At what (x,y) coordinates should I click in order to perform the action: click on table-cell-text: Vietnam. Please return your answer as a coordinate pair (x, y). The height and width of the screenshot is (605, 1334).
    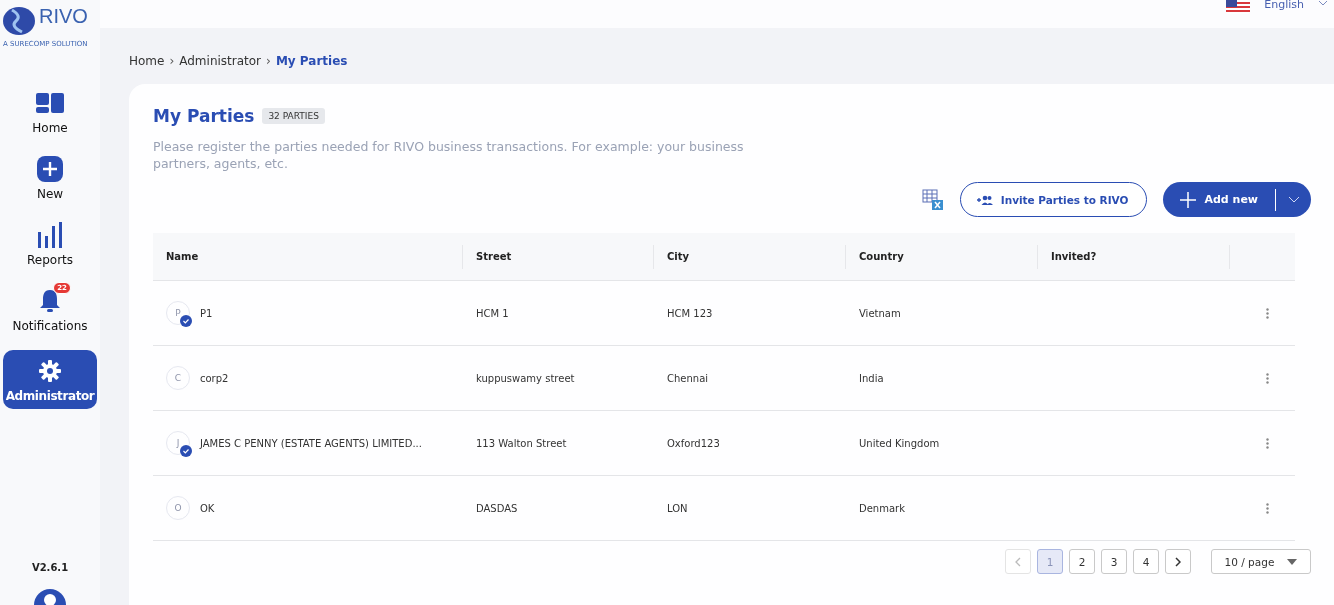
    Looking at the image, I should click on (880, 313).